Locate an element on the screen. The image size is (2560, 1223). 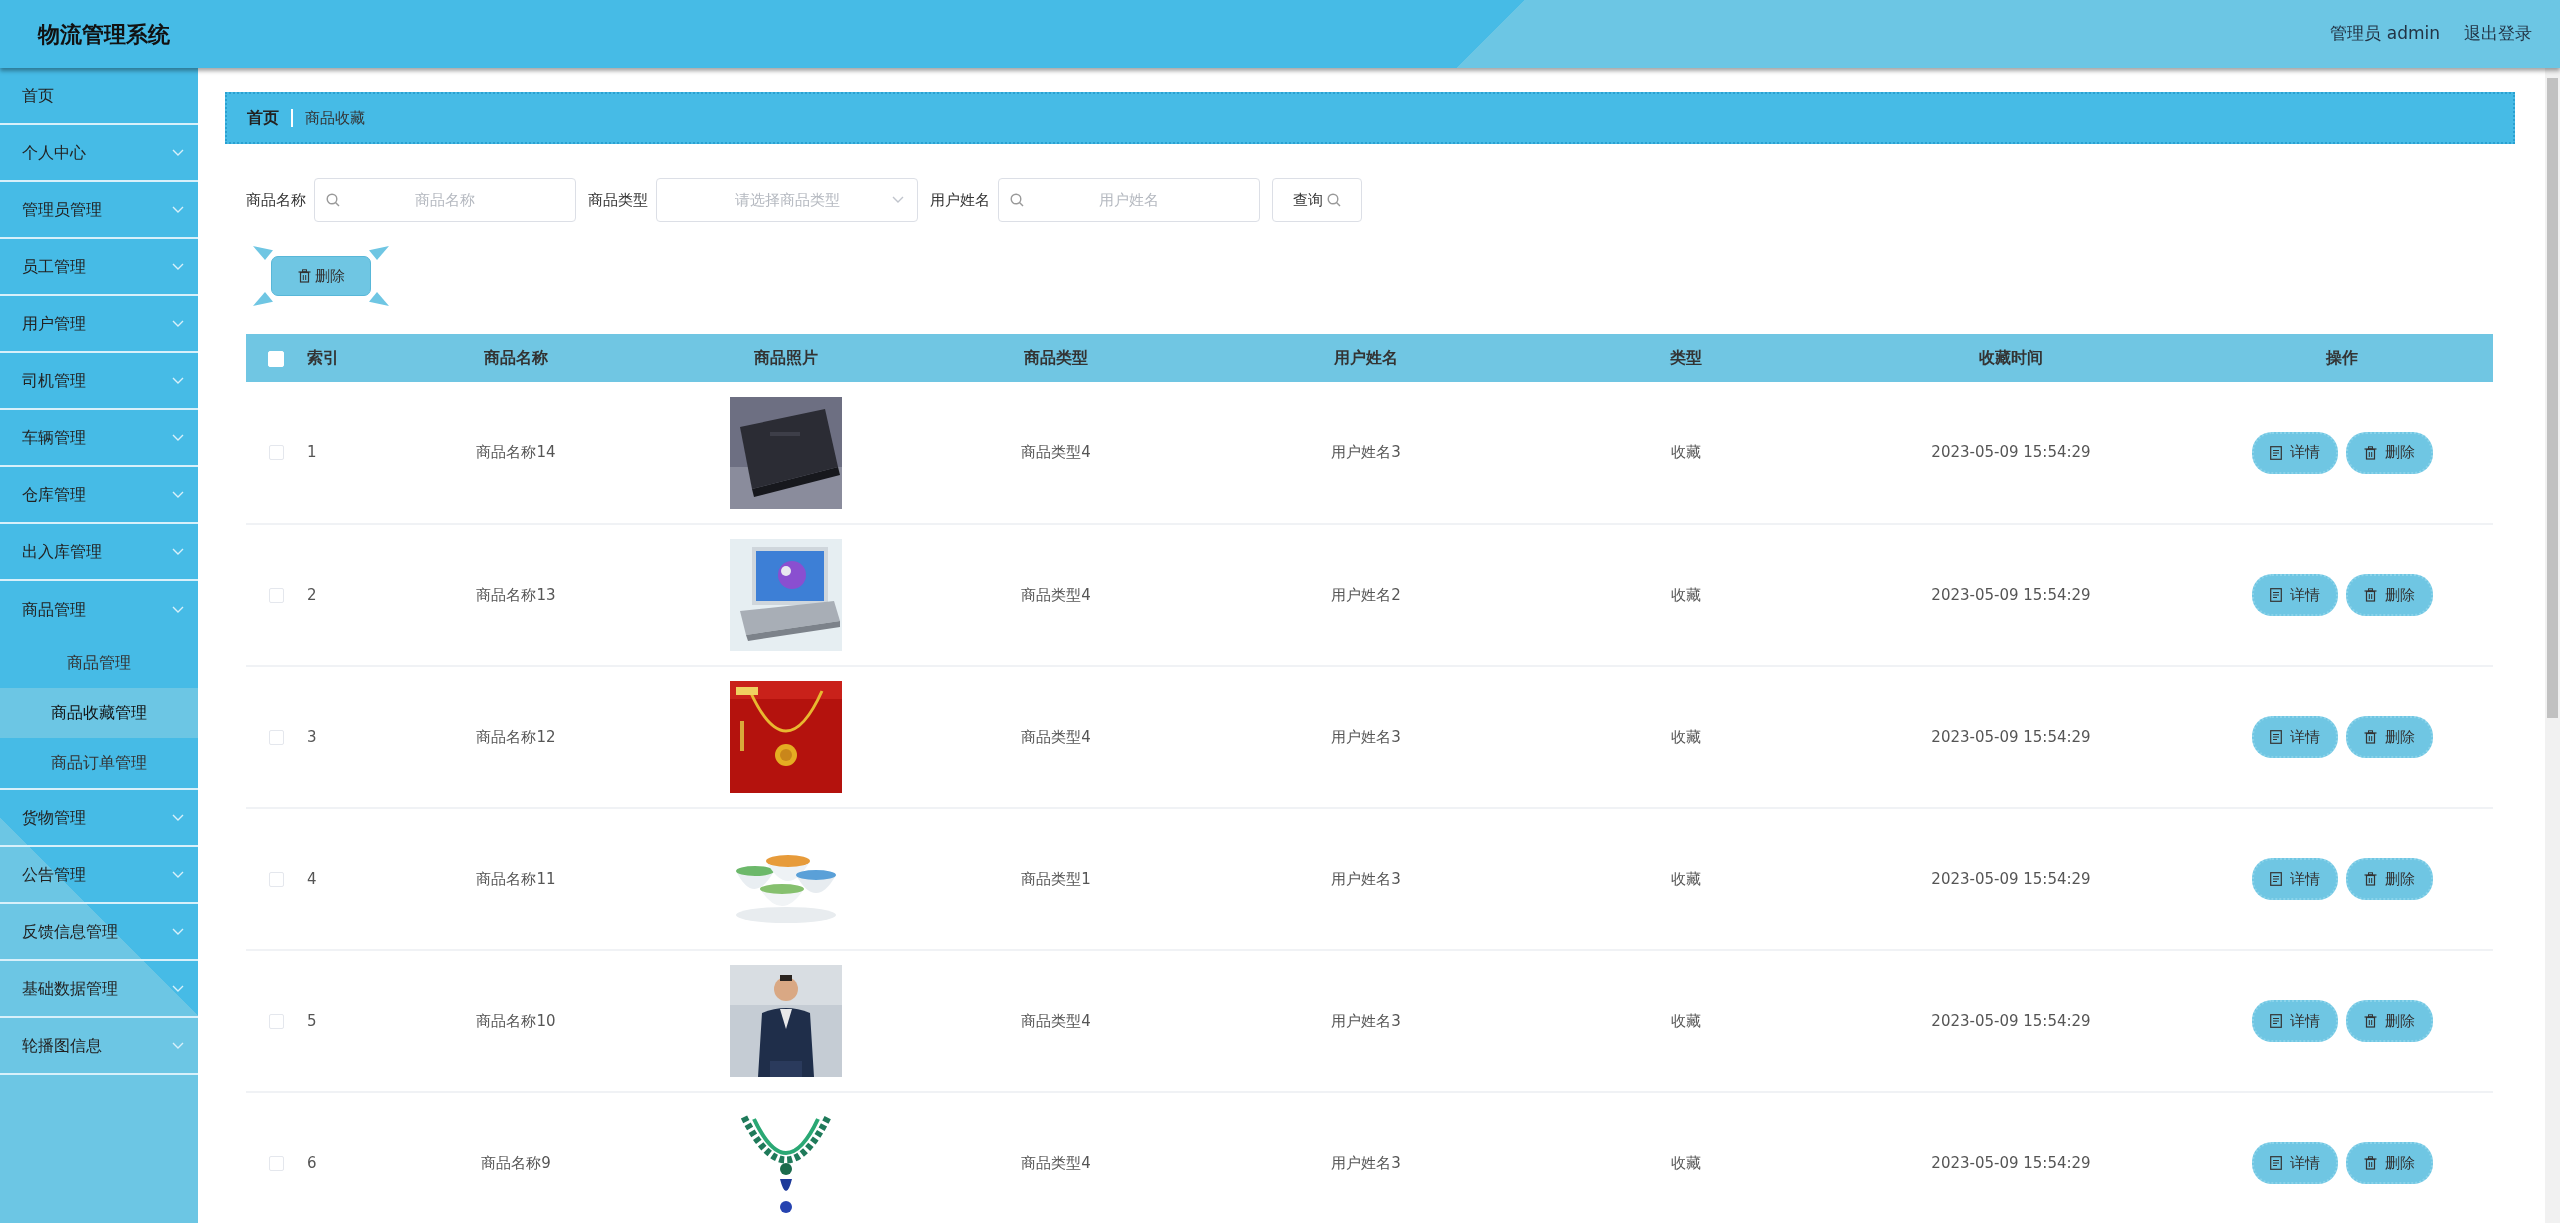
column-header: 商品名称 is located at coordinates (516, 357).